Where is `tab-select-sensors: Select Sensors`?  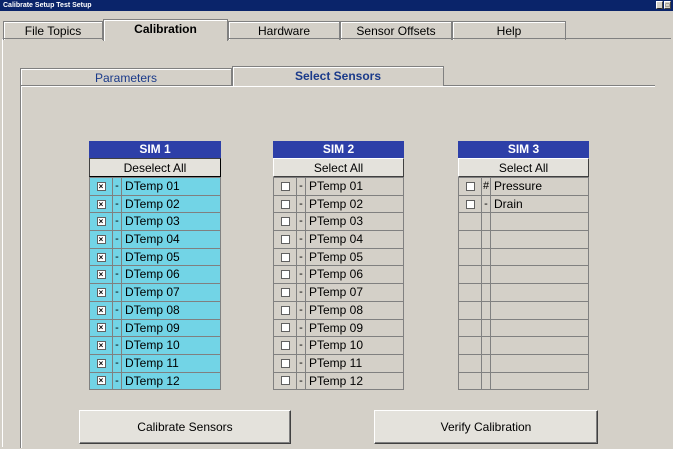 tab-select-sensors: Select Sensors is located at coordinates (338, 76).